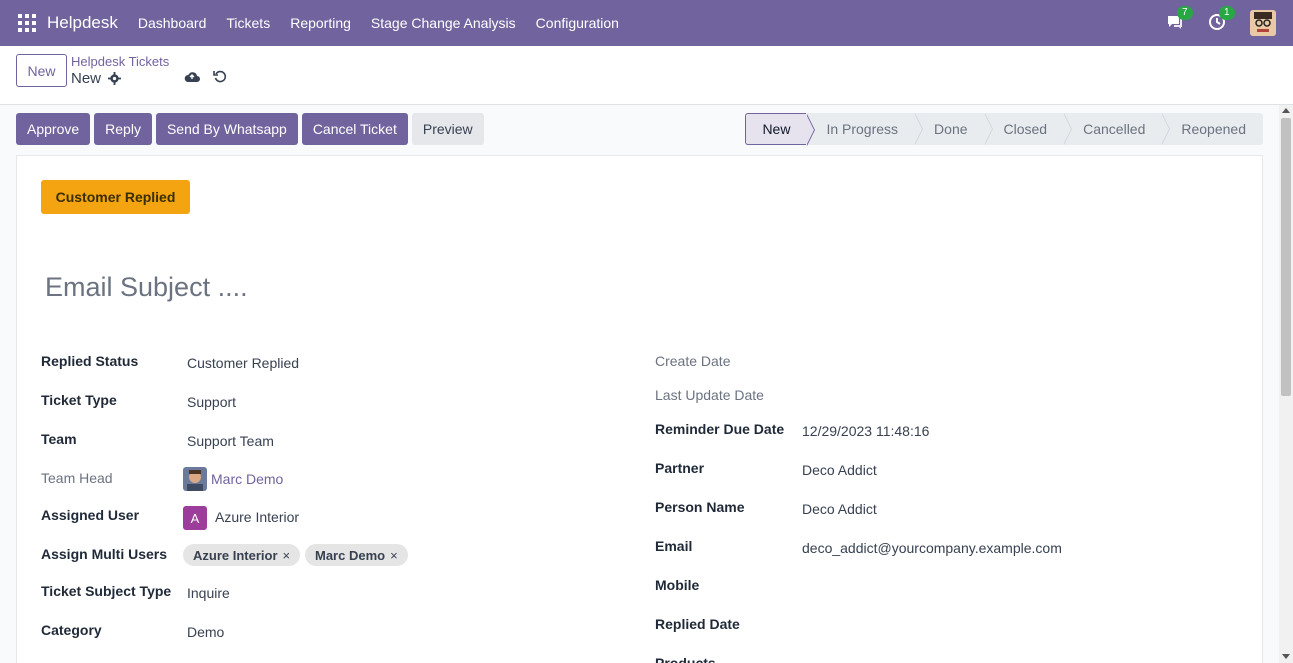  What do you see at coordinates (114, 78) in the screenshot?
I see `gear-icon` at bounding box center [114, 78].